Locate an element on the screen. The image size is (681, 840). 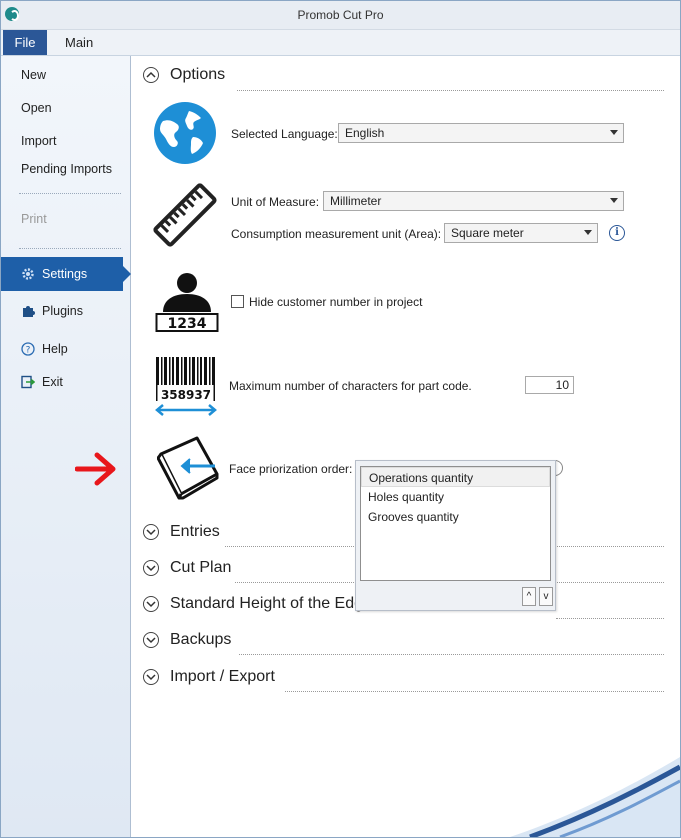
move-down-button: v is located at coordinates (546, 596).